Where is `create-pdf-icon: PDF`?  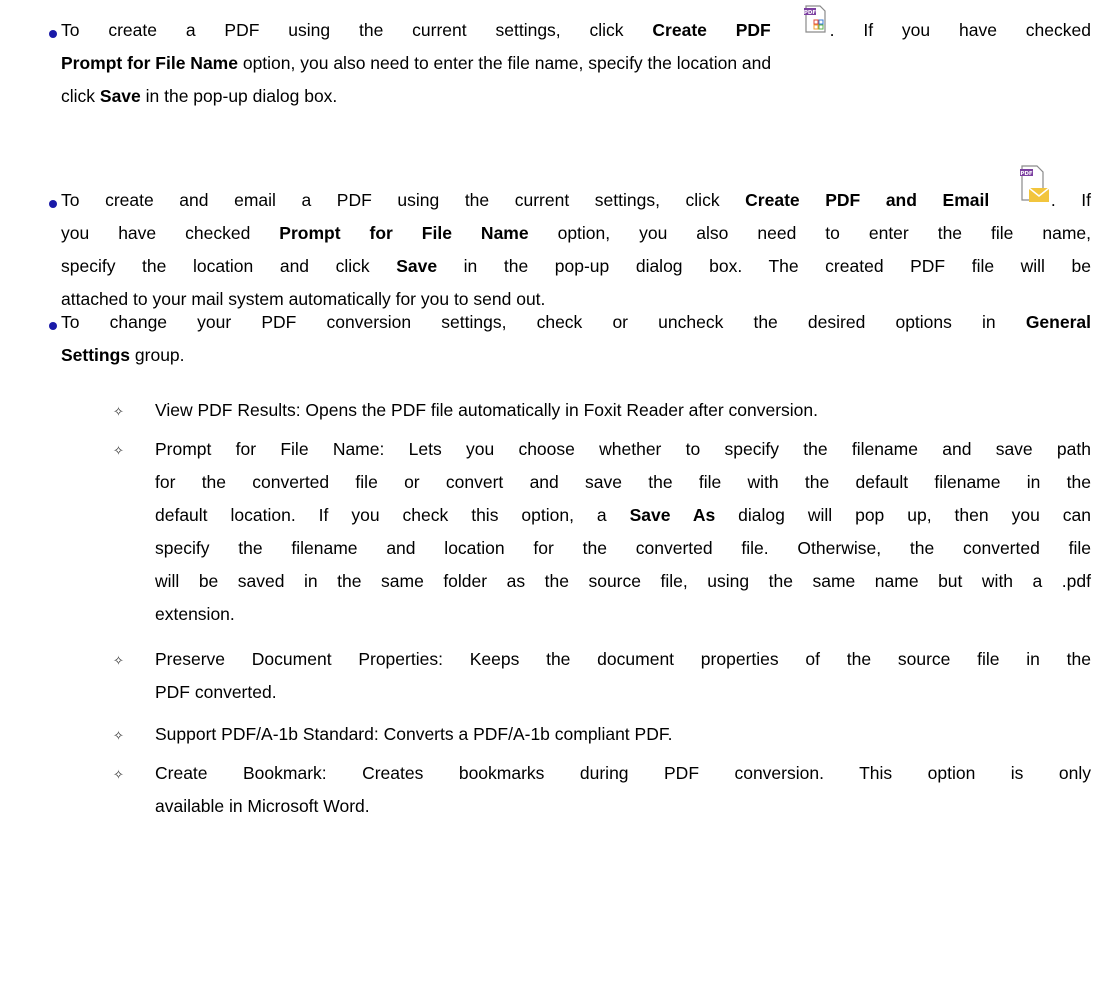
create-pdf-icon: PDF is located at coordinates (815, 24).